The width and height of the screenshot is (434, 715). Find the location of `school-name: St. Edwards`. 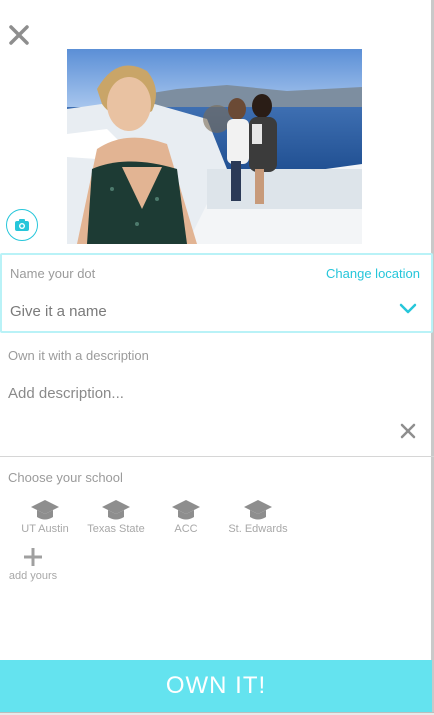

school-name: St. Edwards is located at coordinates (258, 529).